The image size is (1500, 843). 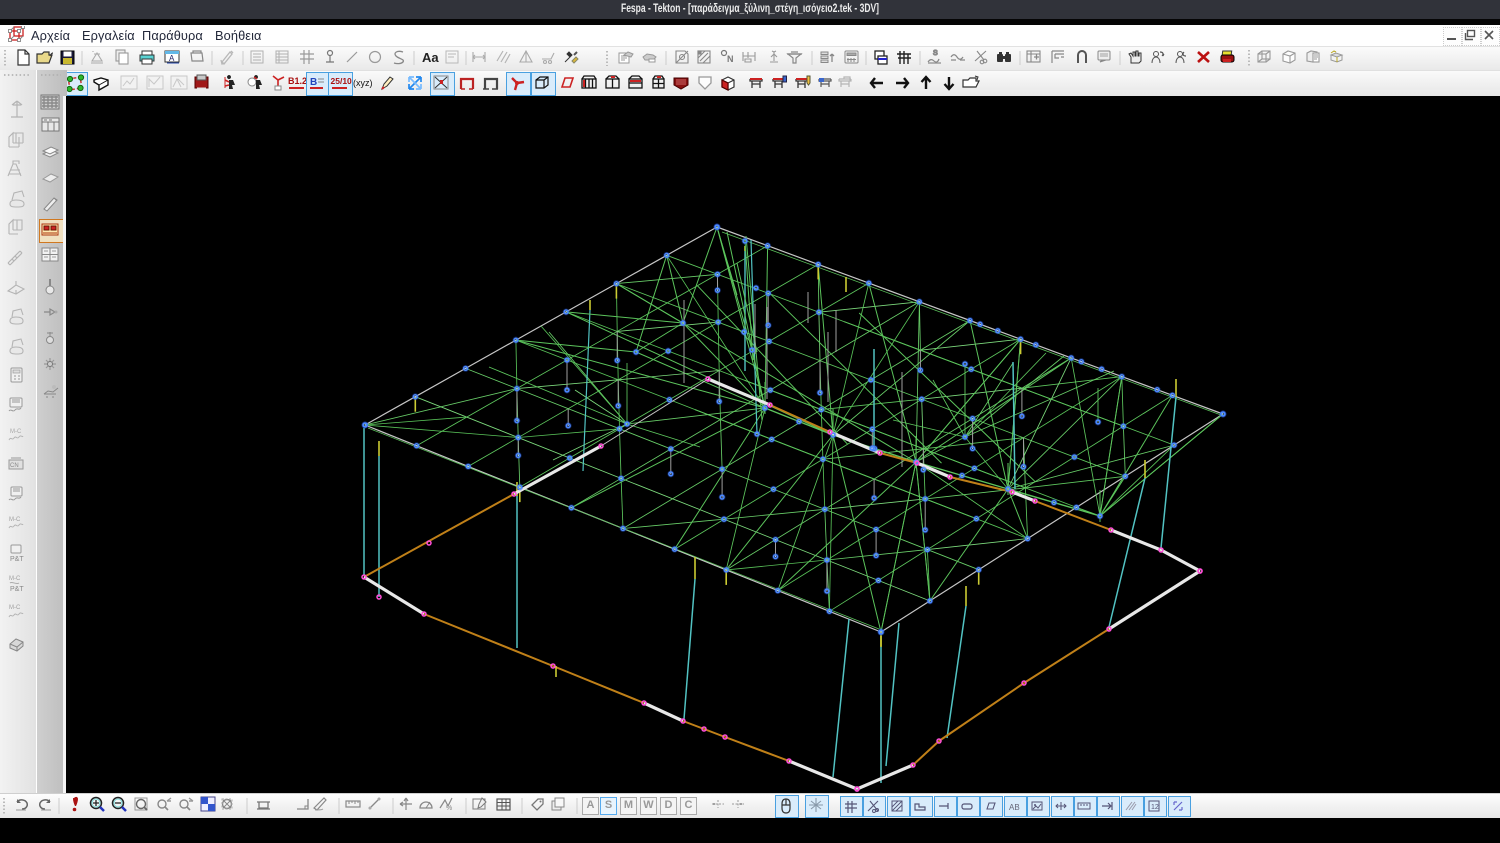 What do you see at coordinates (342, 81) in the screenshot?
I see `svg-text: 25/10` at bounding box center [342, 81].